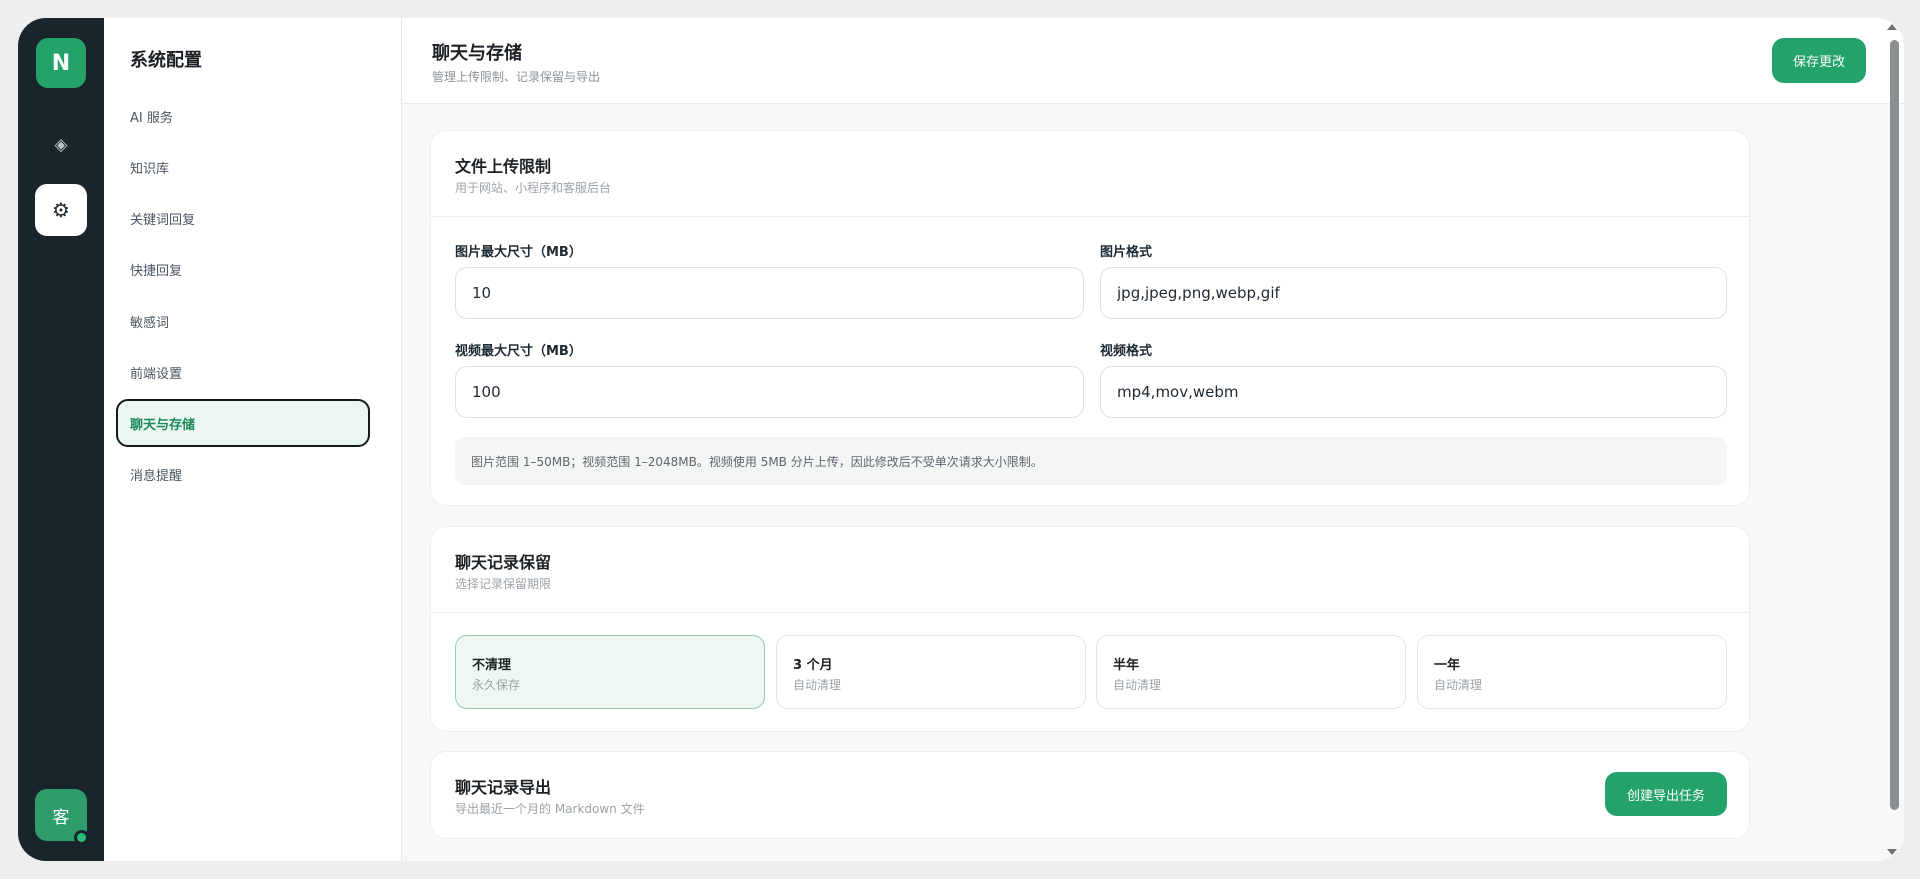 The image size is (1920, 879). I want to click on video-format-label: 视频格式, so click(1126, 351).